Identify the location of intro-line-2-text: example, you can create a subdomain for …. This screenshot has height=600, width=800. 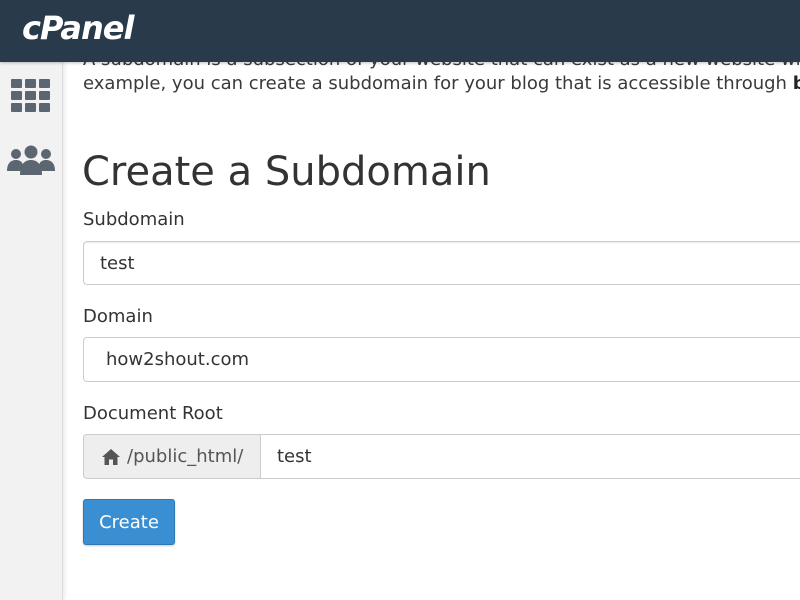
(438, 83).